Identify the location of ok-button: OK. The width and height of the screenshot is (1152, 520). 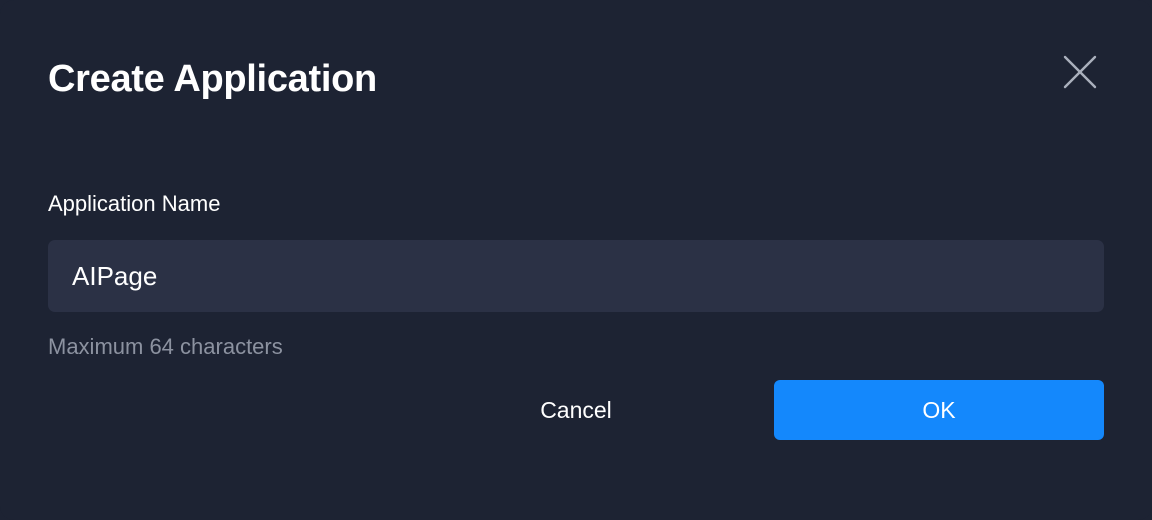
(939, 410).